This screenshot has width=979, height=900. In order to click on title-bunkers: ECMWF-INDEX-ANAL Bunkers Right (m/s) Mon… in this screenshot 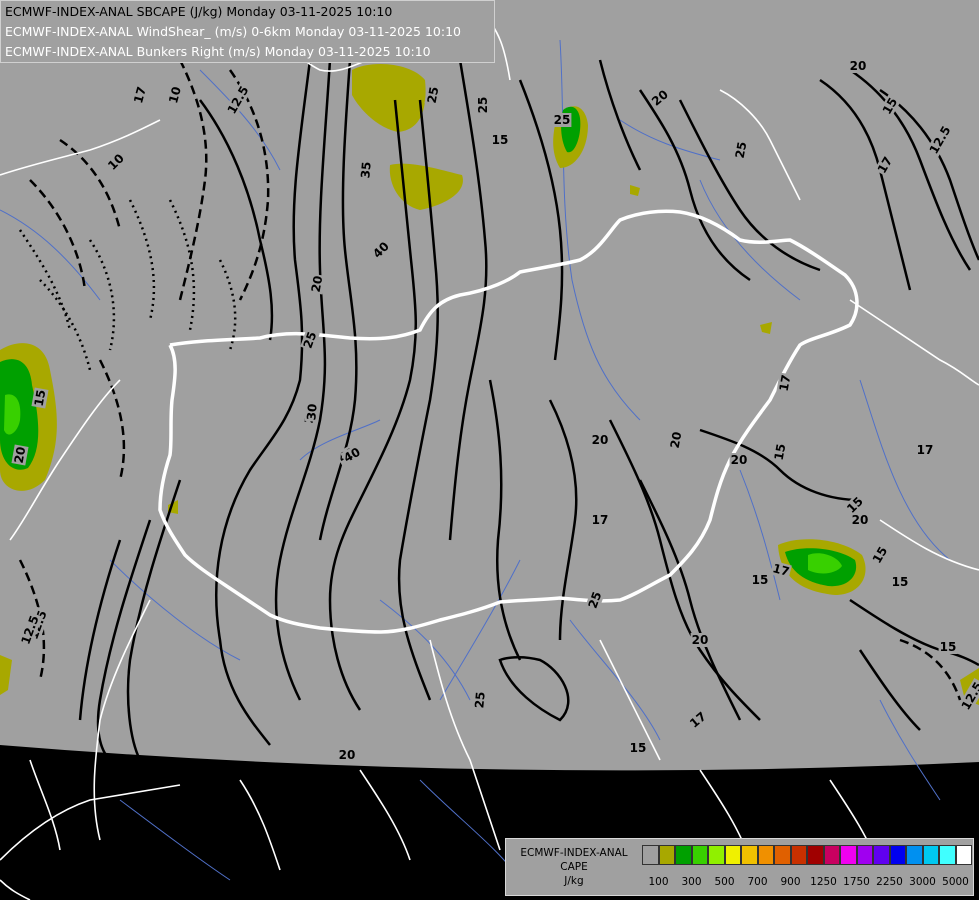, I will do `click(218, 51)`.